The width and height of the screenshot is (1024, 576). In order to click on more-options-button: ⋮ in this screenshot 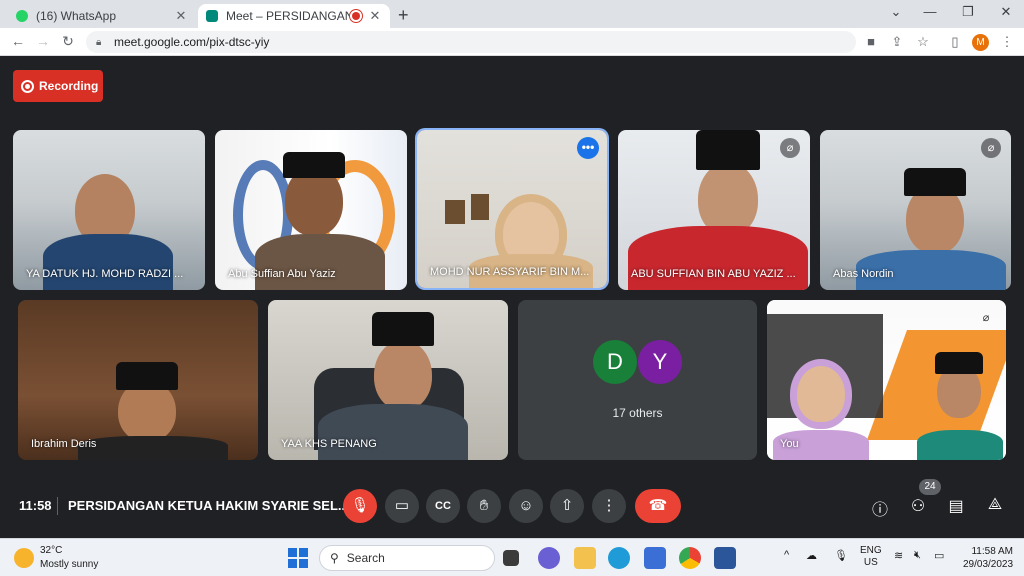, I will do `click(609, 506)`.